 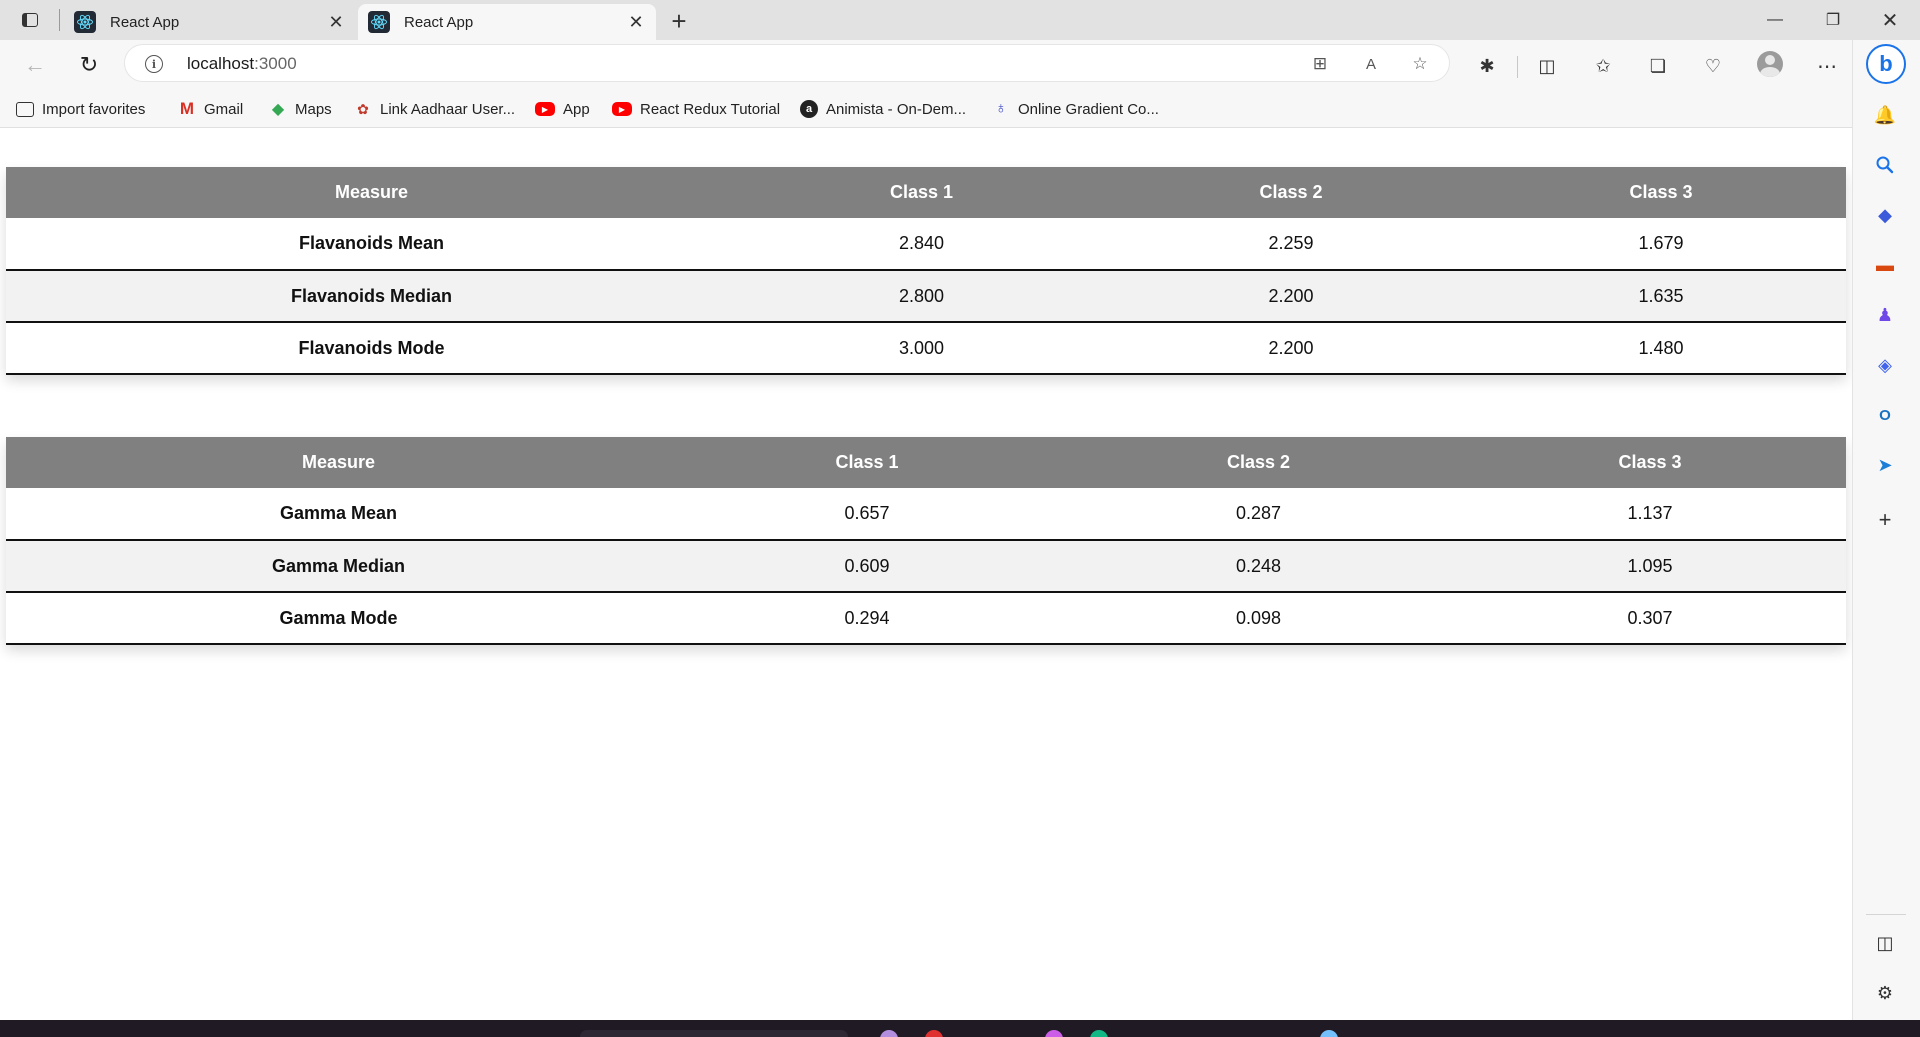 I want to click on read-aloud-icon: A, so click(x=1371, y=64).